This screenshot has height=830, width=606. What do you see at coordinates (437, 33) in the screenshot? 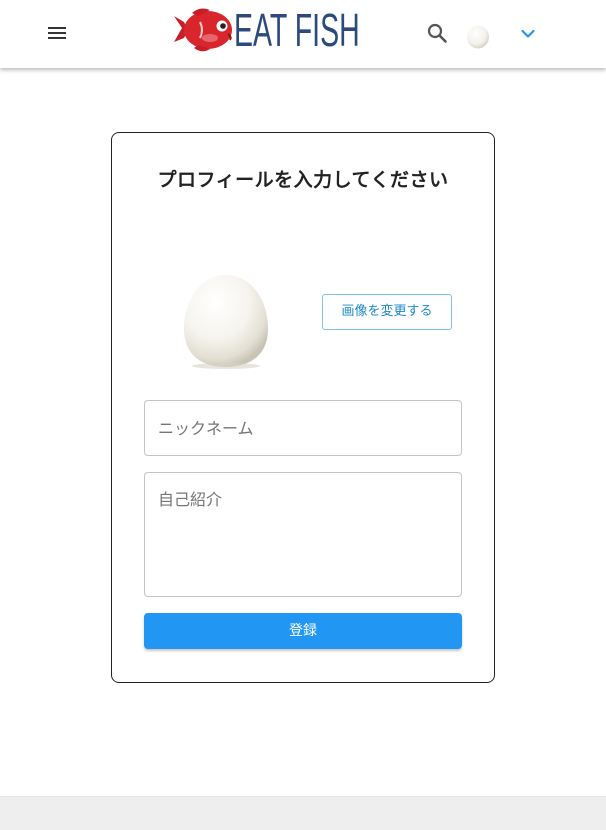
I see `search-icon` at bounding box center [437, 33].